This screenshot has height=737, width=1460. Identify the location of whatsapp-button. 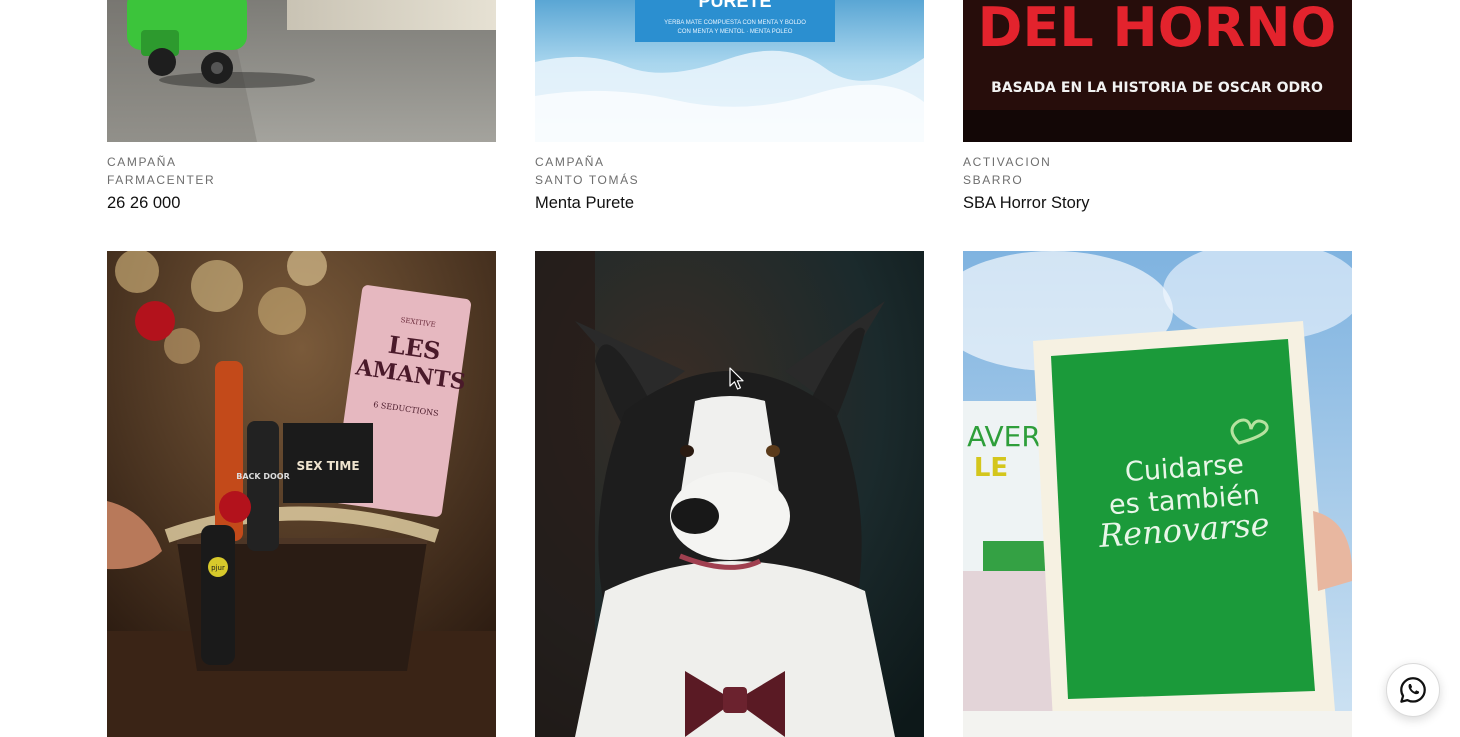
(1413, 690).